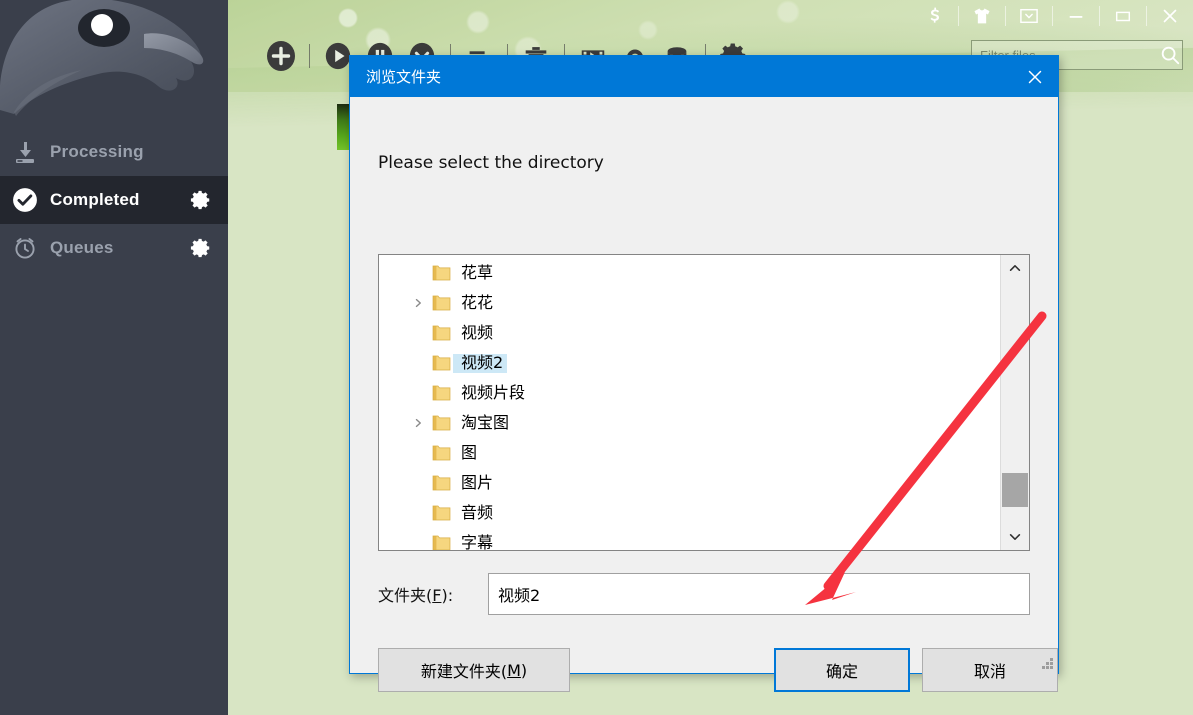 This screenshot has width=1193, height=715. I want to click on sidebar-item-label: Completed, so click(95, 199).